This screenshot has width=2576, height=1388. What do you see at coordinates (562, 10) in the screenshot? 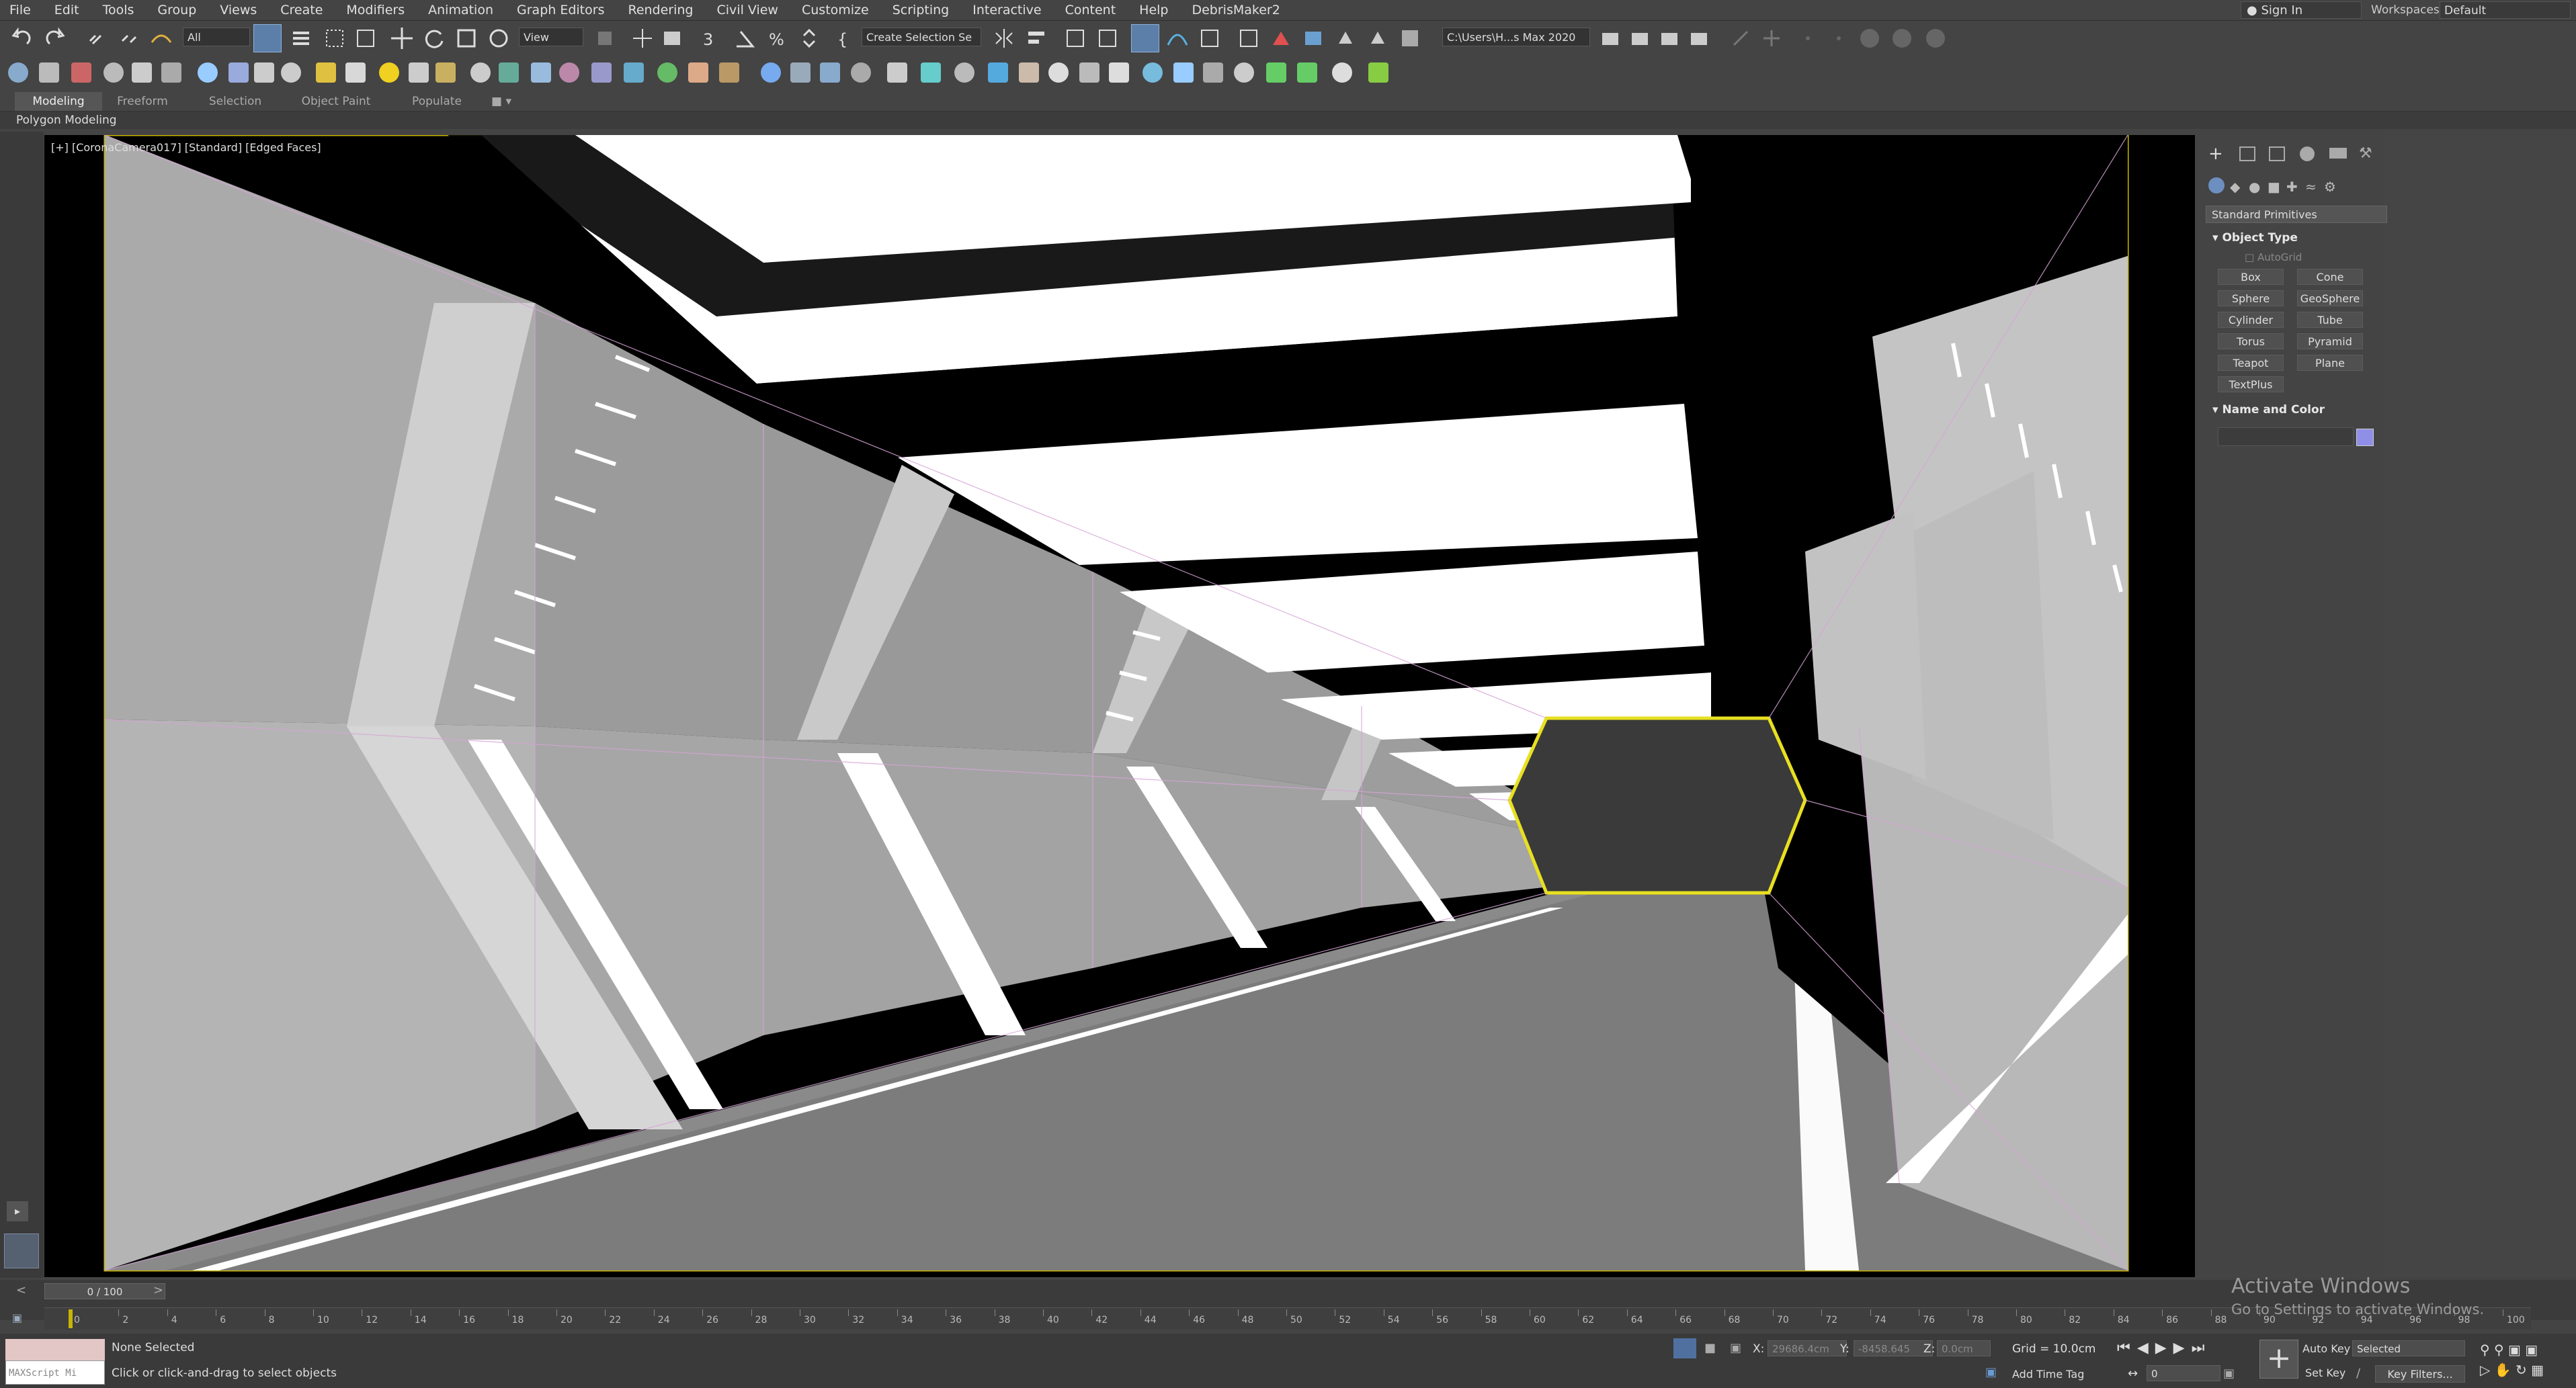
I see `menu-graph-editors: Graph Editors` at bounding box center [562, 10].